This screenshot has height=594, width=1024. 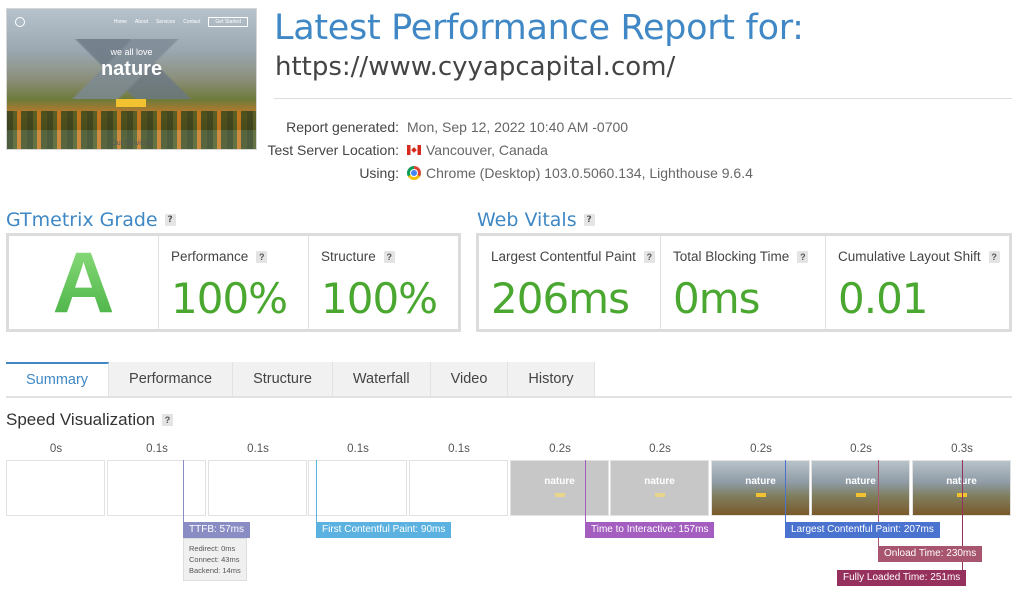 I want to click on tab-video: Video, so click(x=469, y=379).